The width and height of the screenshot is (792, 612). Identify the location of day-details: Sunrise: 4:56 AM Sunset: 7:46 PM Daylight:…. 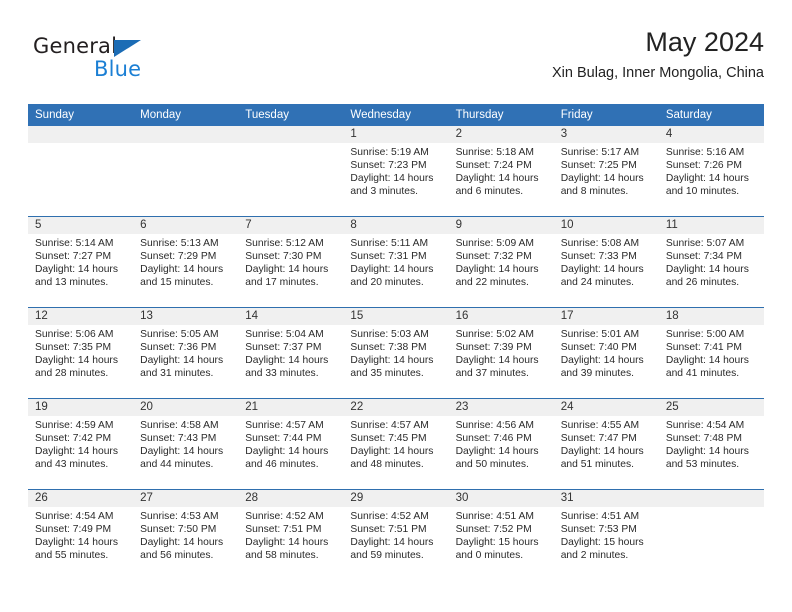
(501, 443).